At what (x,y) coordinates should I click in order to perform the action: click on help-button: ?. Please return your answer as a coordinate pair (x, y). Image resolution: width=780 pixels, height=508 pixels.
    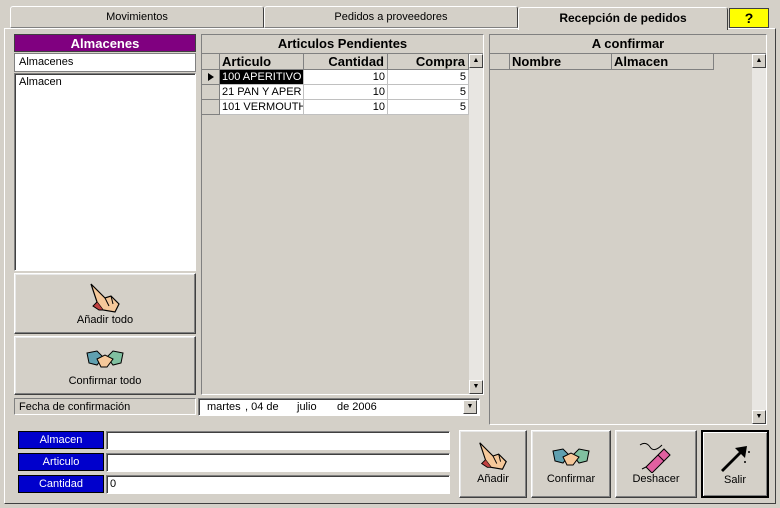
    Looking at the image, I should click on (749, 18).